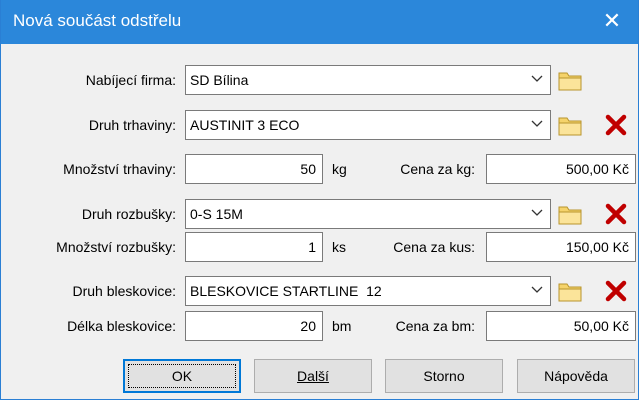 This screenshot has height=400, width=639. Describe the element at coordinates (612, 21) in the screenshot. I see `close-icon: ✕` at that location.